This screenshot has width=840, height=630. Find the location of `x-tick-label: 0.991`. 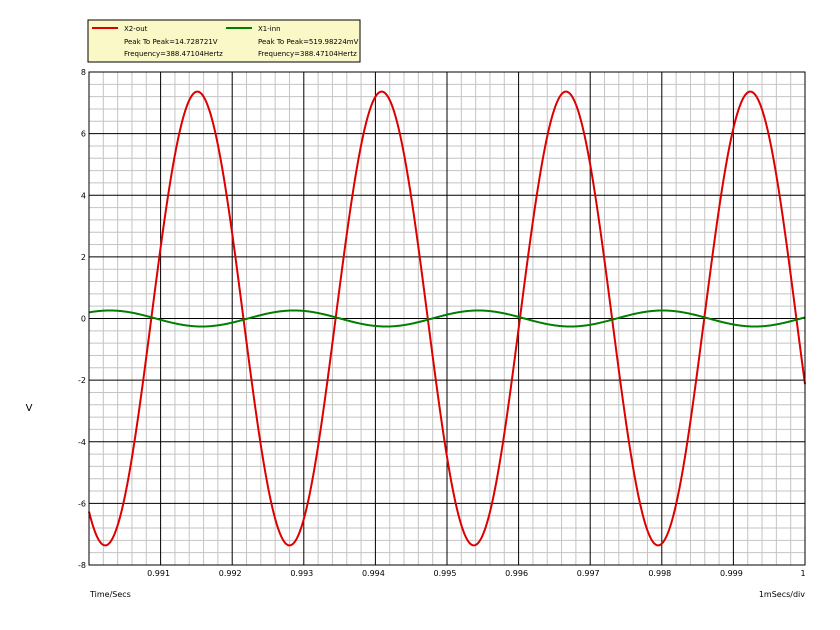

x-tick-label: 0.991 is located at coordinates (158, 573).